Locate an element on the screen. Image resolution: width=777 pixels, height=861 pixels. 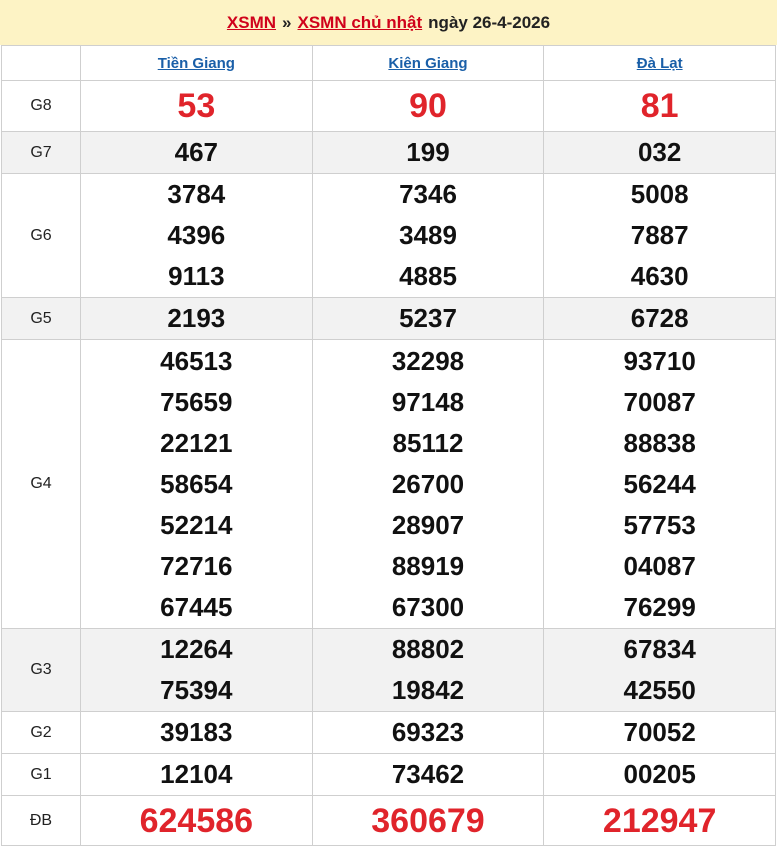
province-link-kien-giang: Kiên Giang is located at coordinates (427, 63).